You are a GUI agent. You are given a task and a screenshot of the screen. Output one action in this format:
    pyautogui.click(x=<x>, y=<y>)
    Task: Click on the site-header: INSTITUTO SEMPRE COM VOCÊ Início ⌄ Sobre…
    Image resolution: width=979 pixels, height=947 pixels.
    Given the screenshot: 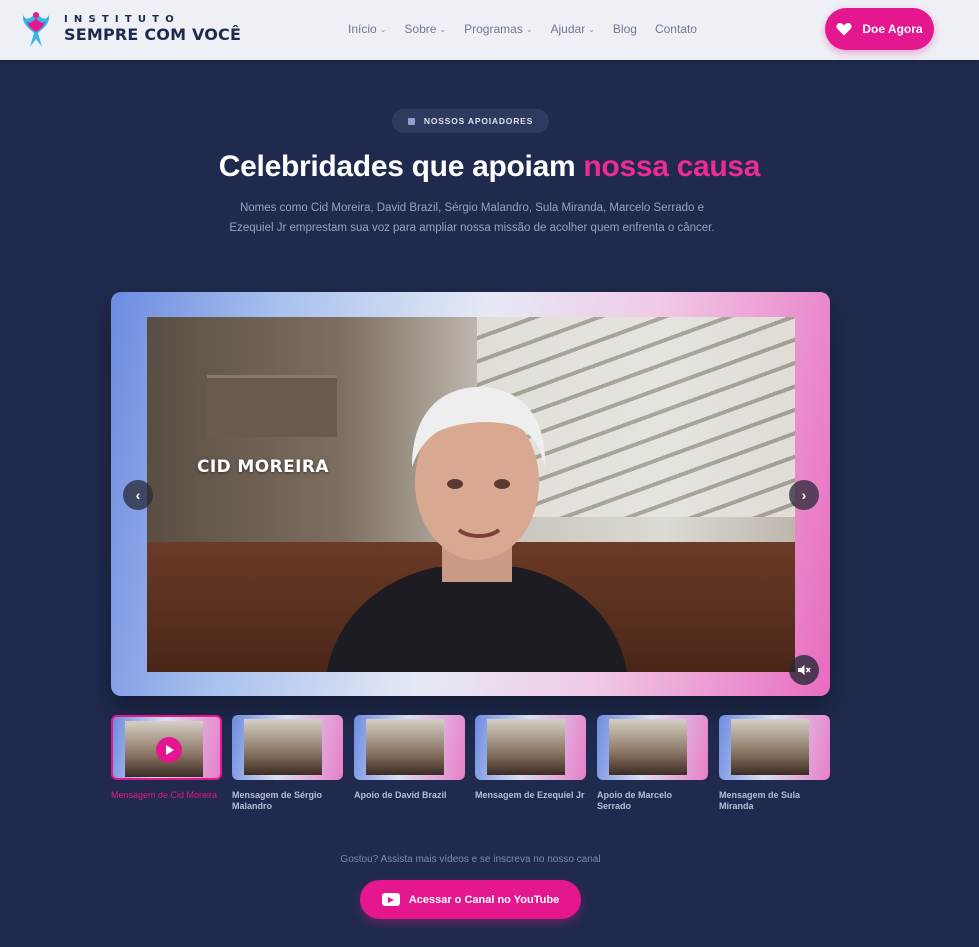 What is the action you would take?
    pyautogui.click(x=489, y=30)
    